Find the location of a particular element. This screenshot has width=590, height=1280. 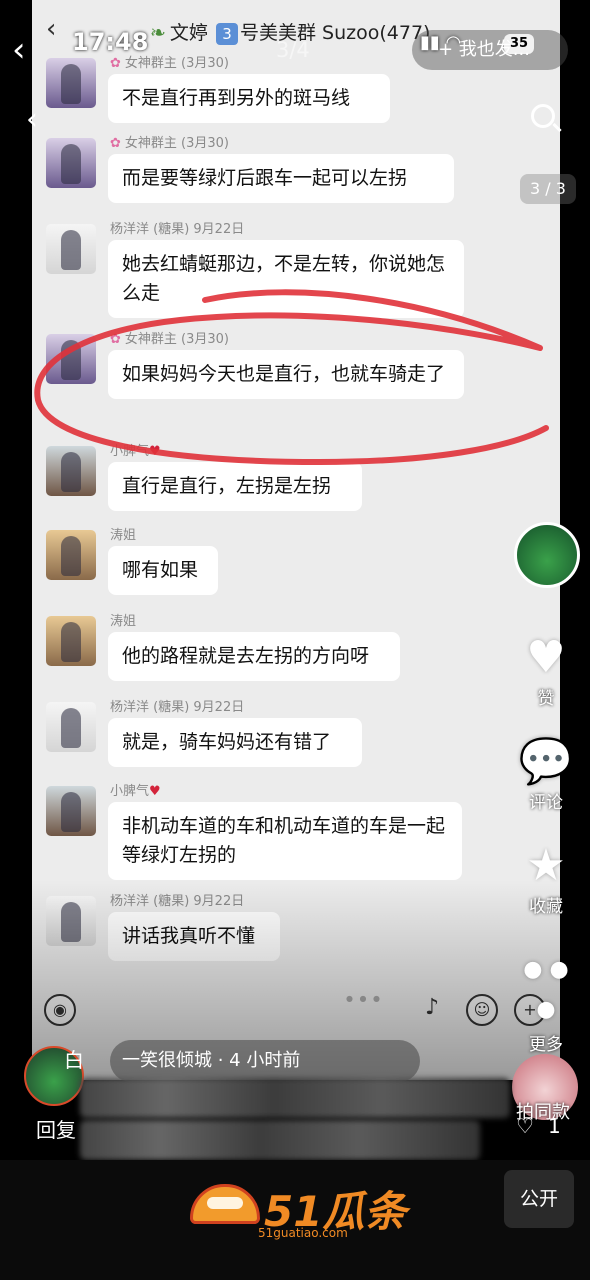

heart-icon: ♥ is located at coordinates (546, 657).